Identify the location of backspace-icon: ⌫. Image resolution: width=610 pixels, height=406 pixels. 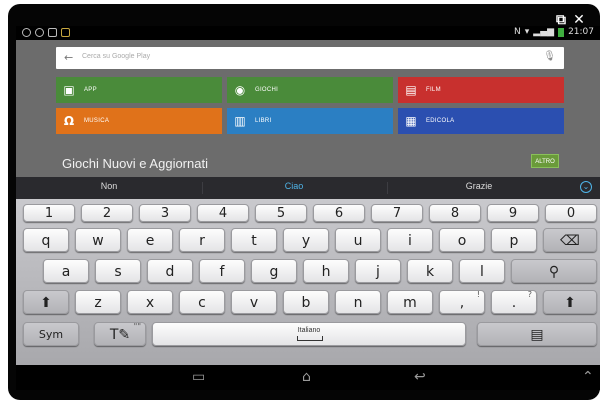
(570, 241).